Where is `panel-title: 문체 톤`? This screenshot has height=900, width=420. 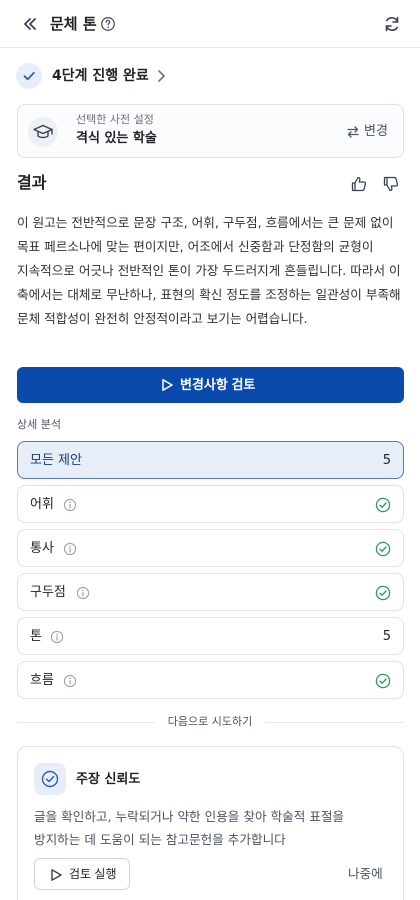 panel-title: 문체 톤 is located at coordinates (73, 24).